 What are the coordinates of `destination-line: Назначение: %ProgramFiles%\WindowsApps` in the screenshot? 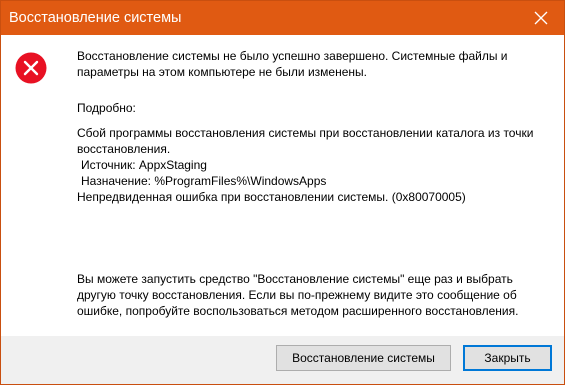 It's located at (204, 181).